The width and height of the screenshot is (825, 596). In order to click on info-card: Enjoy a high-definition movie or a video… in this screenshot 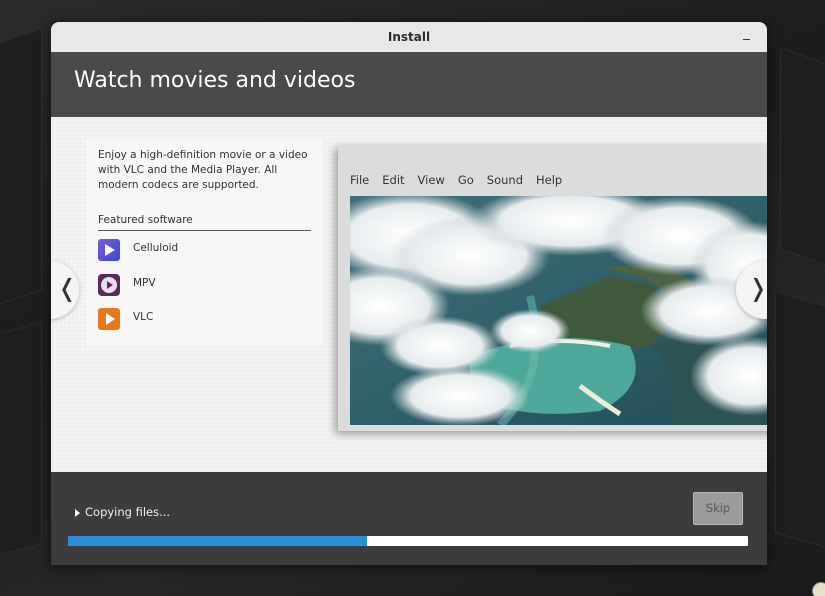, I will do `click(204, 242)`.